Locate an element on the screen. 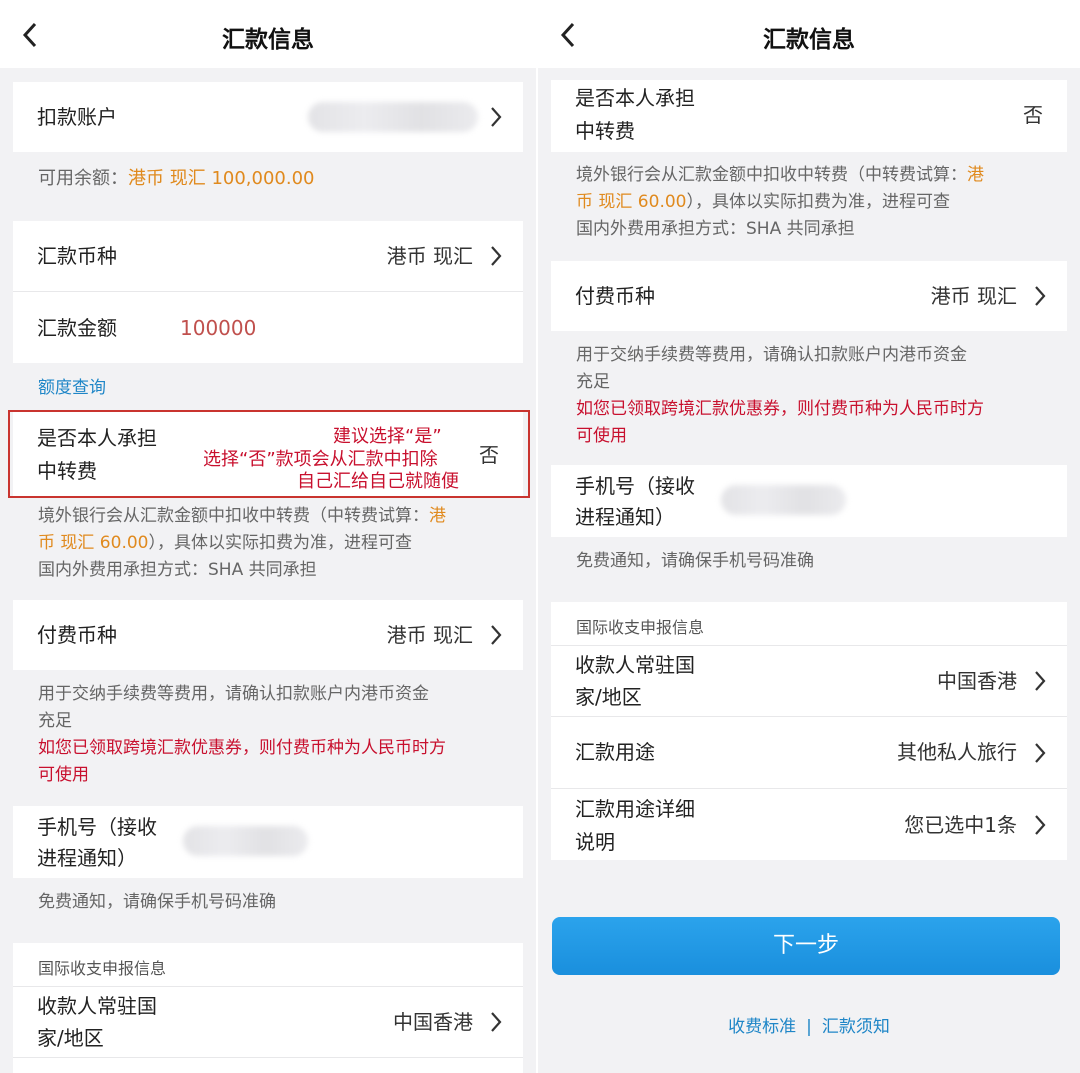 The height and width of the screenshot is (1073, 1080). bear-fee-label-2: 中转费 is located at coordinates (605, 131).